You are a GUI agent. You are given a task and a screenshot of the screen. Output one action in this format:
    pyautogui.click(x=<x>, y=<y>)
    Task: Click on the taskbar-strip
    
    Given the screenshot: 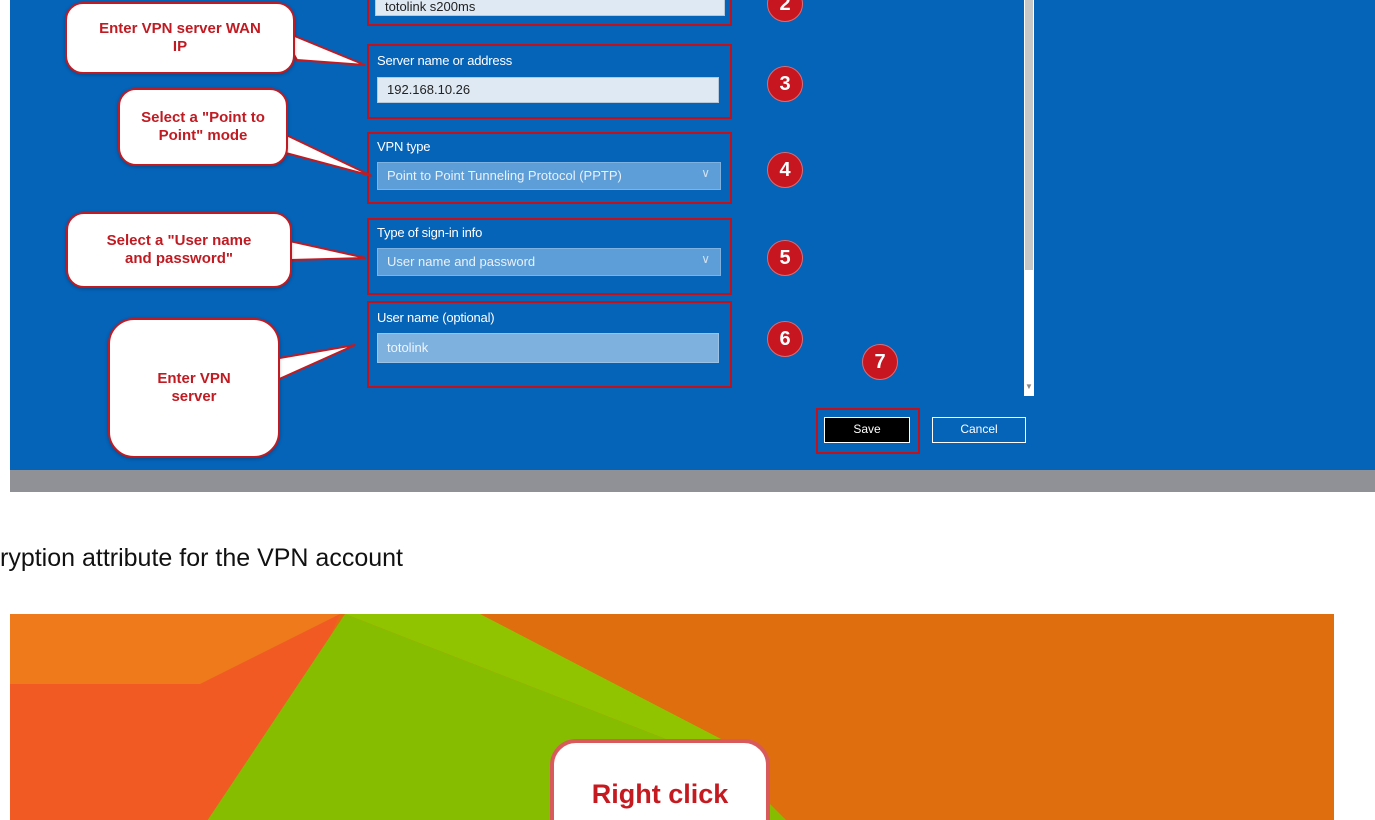 What is the action you would take?
    pyautogui.click(x=692, y=481)
    